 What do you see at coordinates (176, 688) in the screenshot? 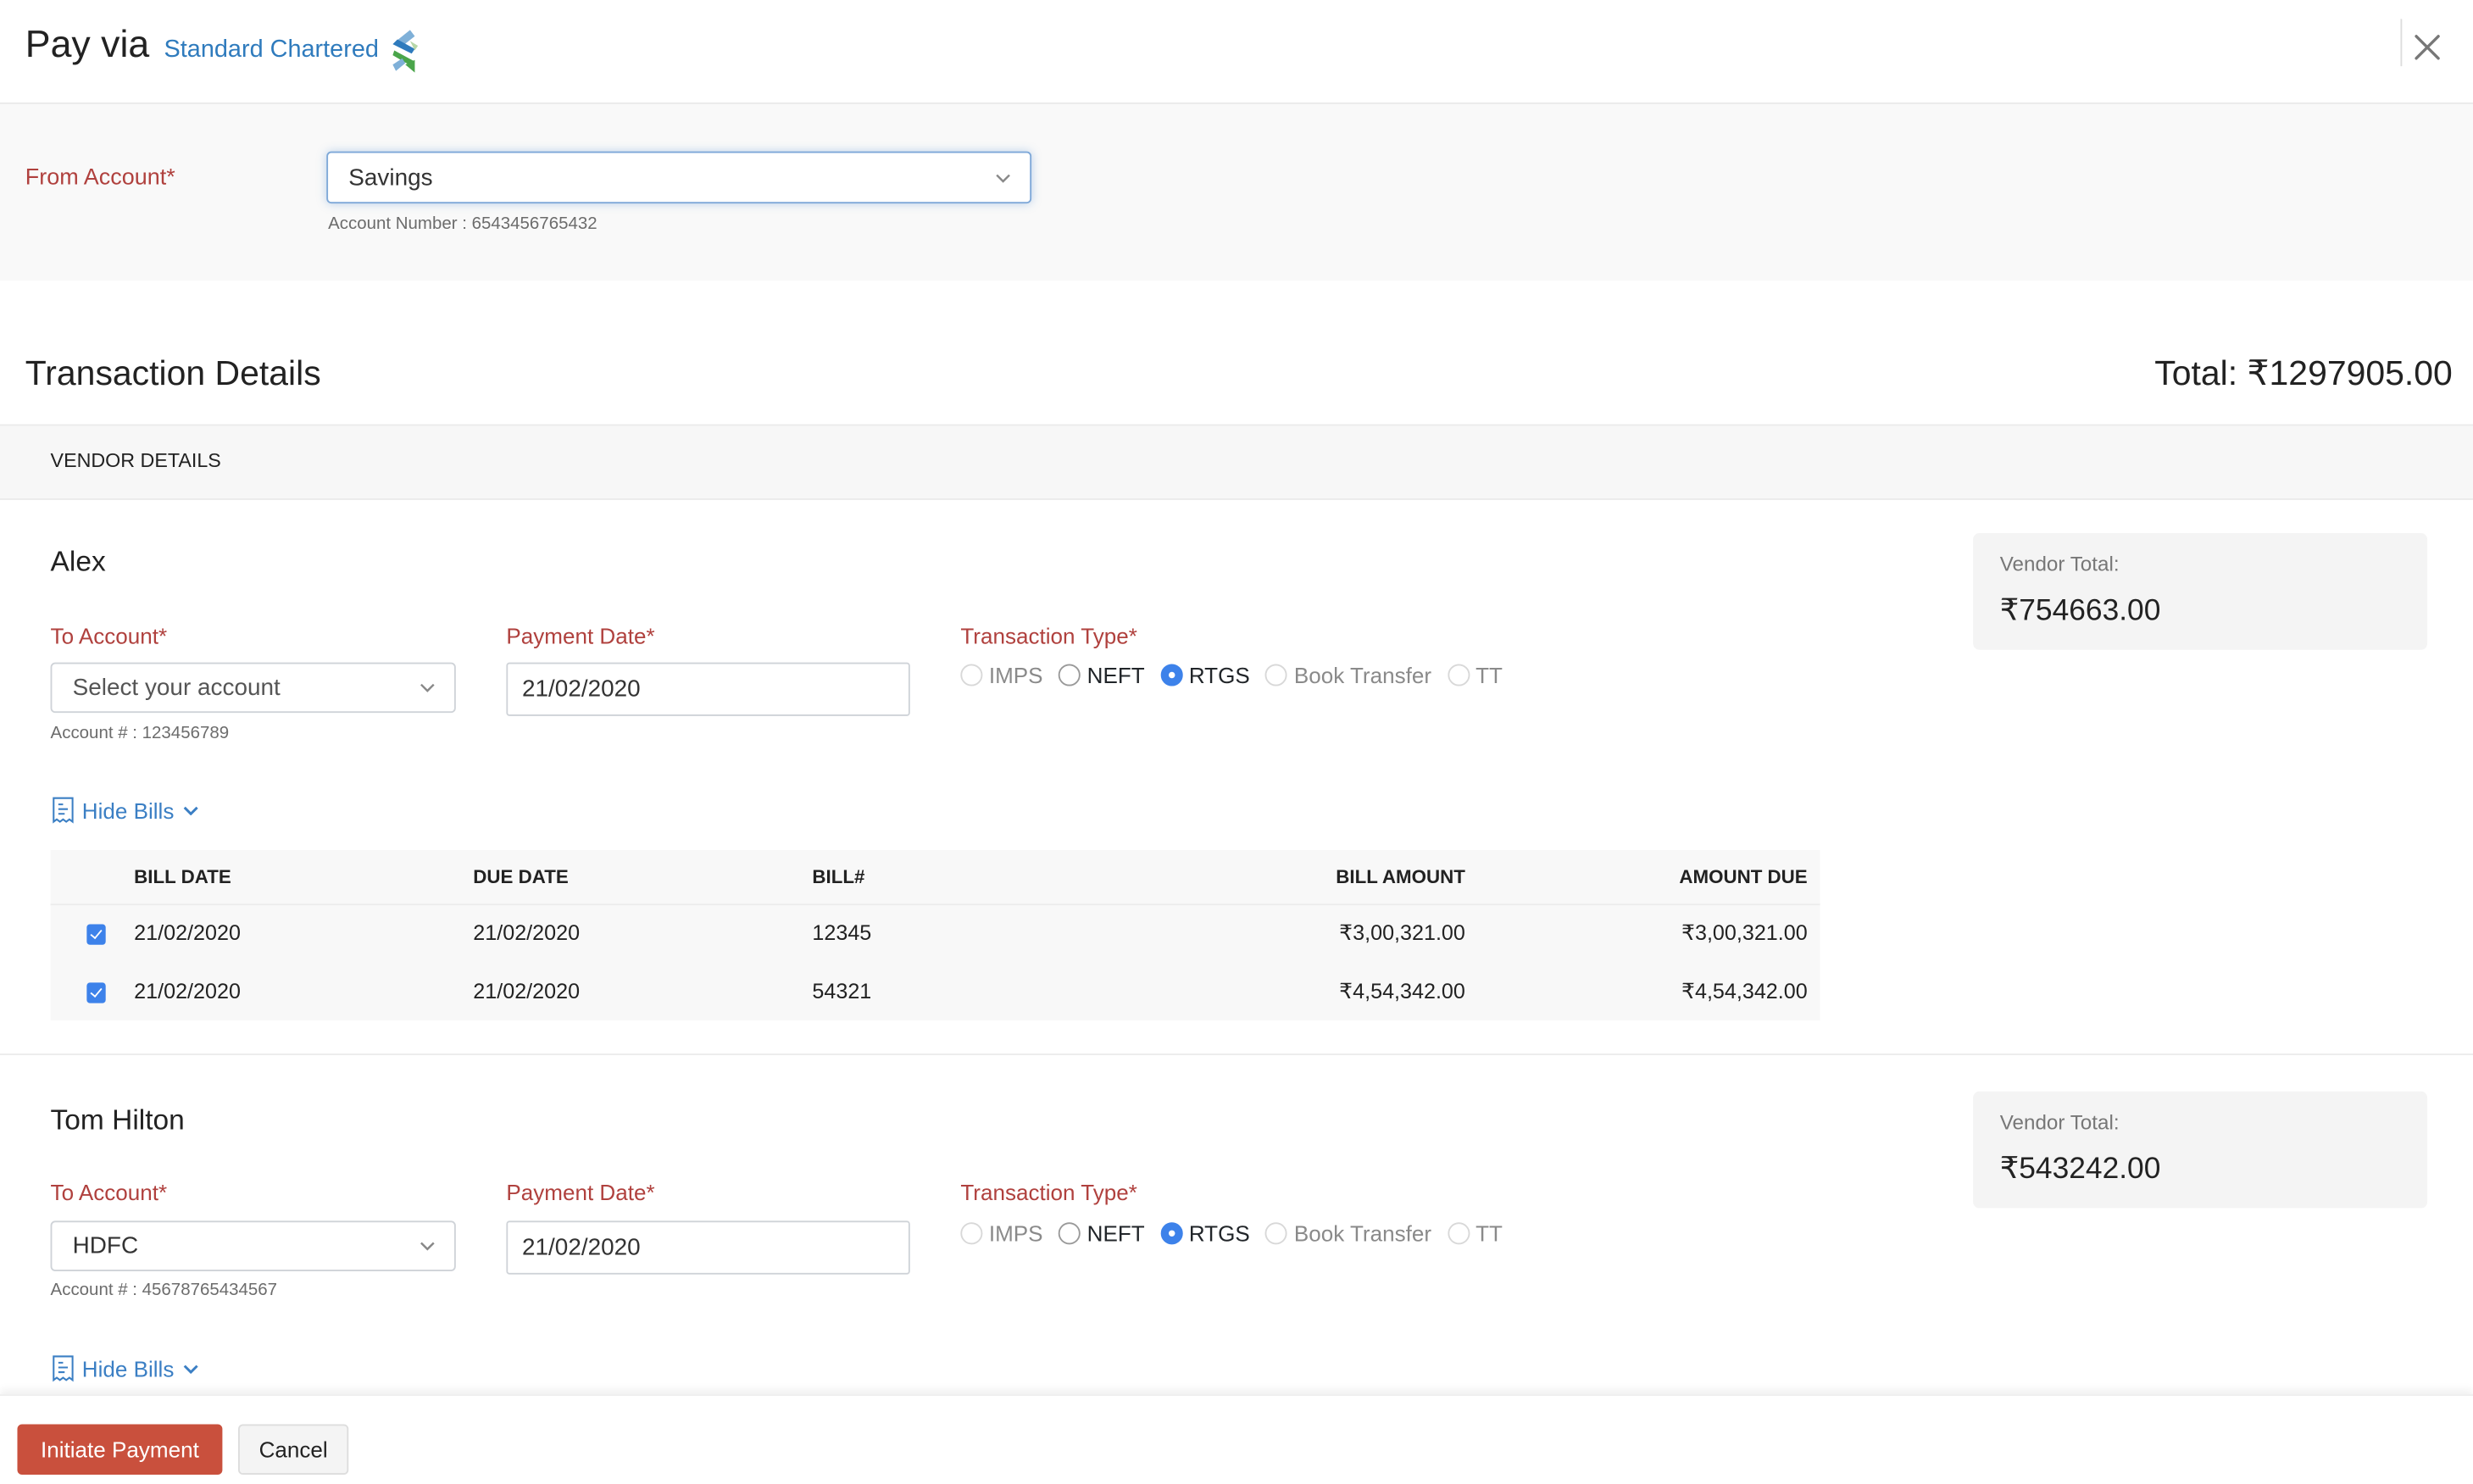
I see `to-account-value: Select your account` at bounding box center [176, 688].